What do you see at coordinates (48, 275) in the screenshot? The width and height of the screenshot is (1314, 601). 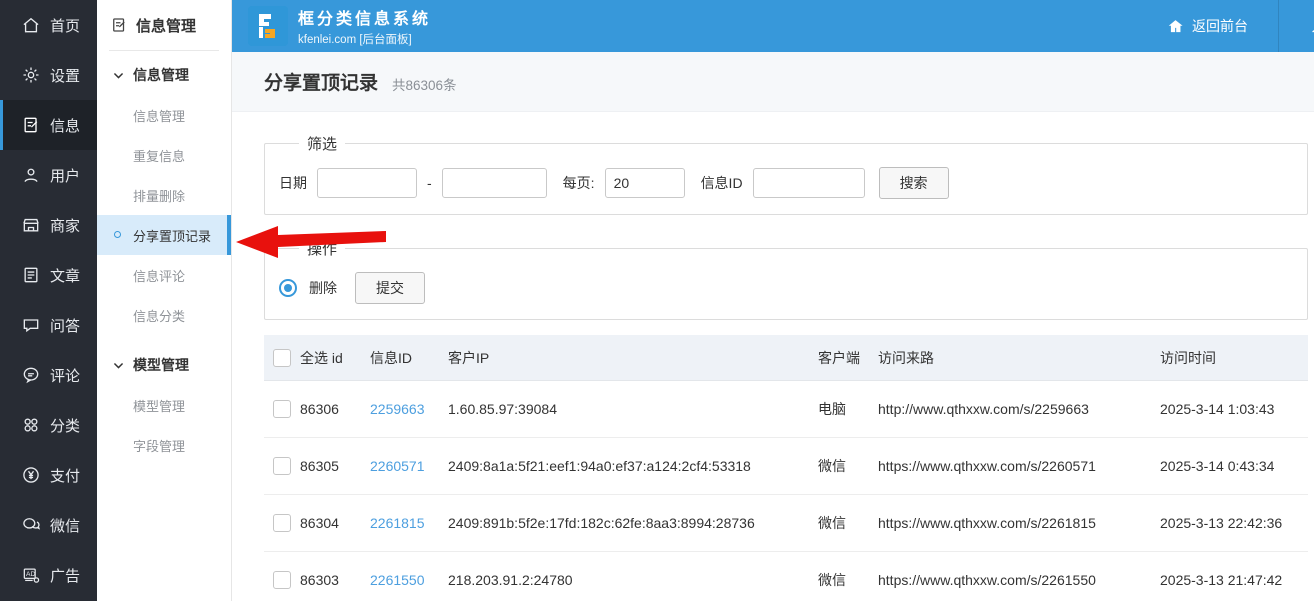 I see `sidebar-item-articles: 文章` at bounding box center [48, 275].